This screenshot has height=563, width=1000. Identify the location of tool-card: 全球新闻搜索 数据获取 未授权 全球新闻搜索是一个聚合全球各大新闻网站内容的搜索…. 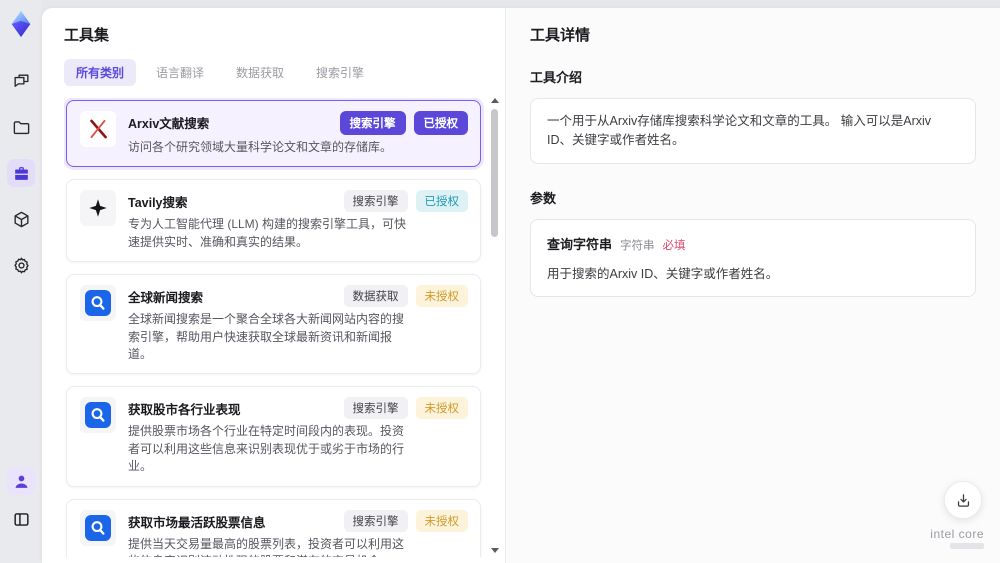
(273, 324).